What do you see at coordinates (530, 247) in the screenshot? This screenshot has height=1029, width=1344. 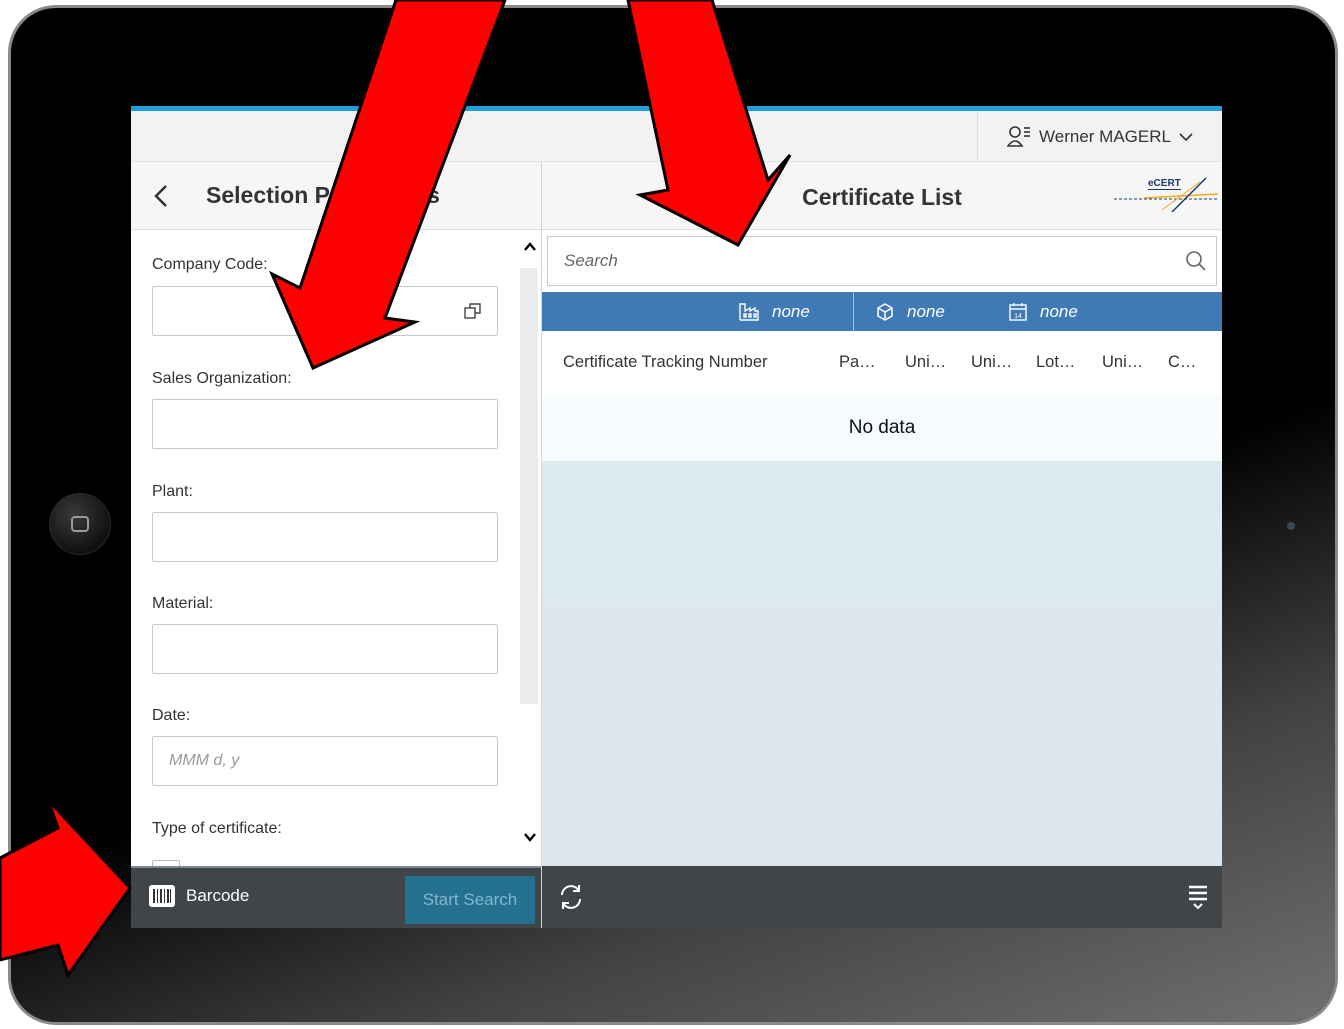 I see `scroll-up-icon` at bounding box center [530, 247].